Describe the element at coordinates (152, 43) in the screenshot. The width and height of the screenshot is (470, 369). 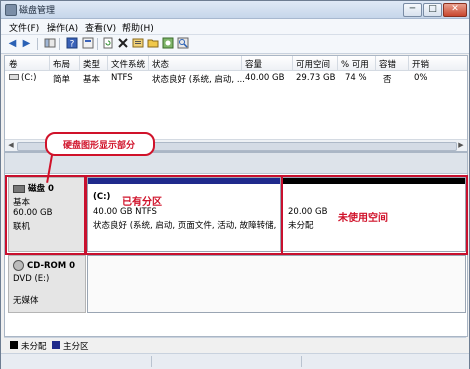
I see `open-folder-icon` at that location.